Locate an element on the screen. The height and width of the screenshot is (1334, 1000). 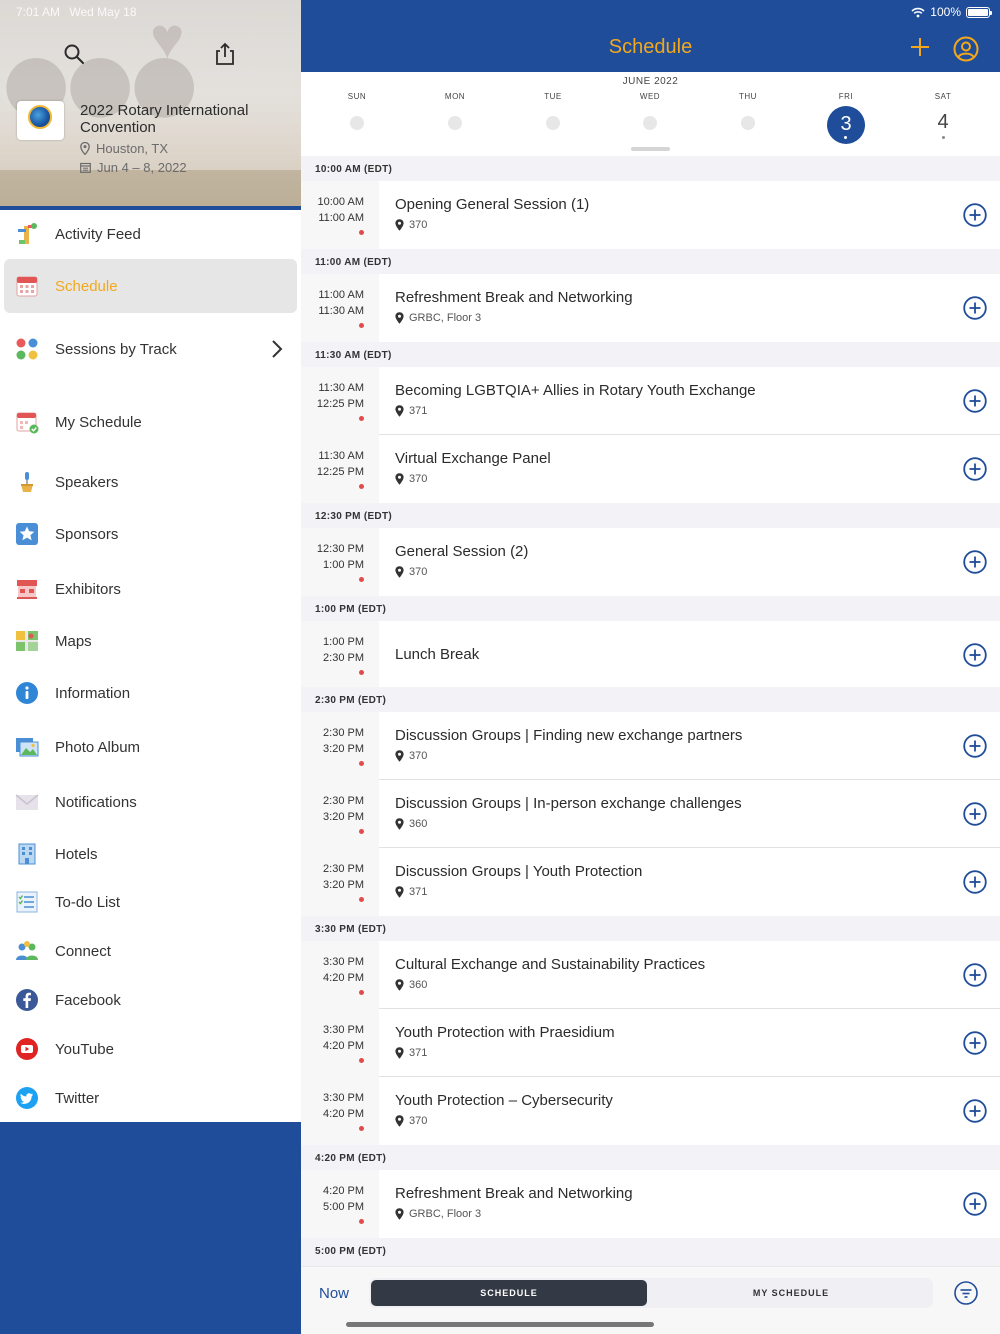
add-icon is located at coordinates (920, 47).